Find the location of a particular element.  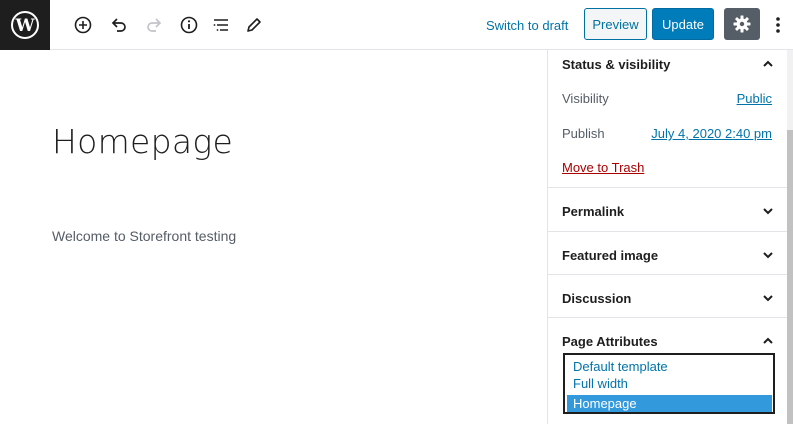

template-select-list: Default template Full width Homepage is located at coordinates (669, 383).